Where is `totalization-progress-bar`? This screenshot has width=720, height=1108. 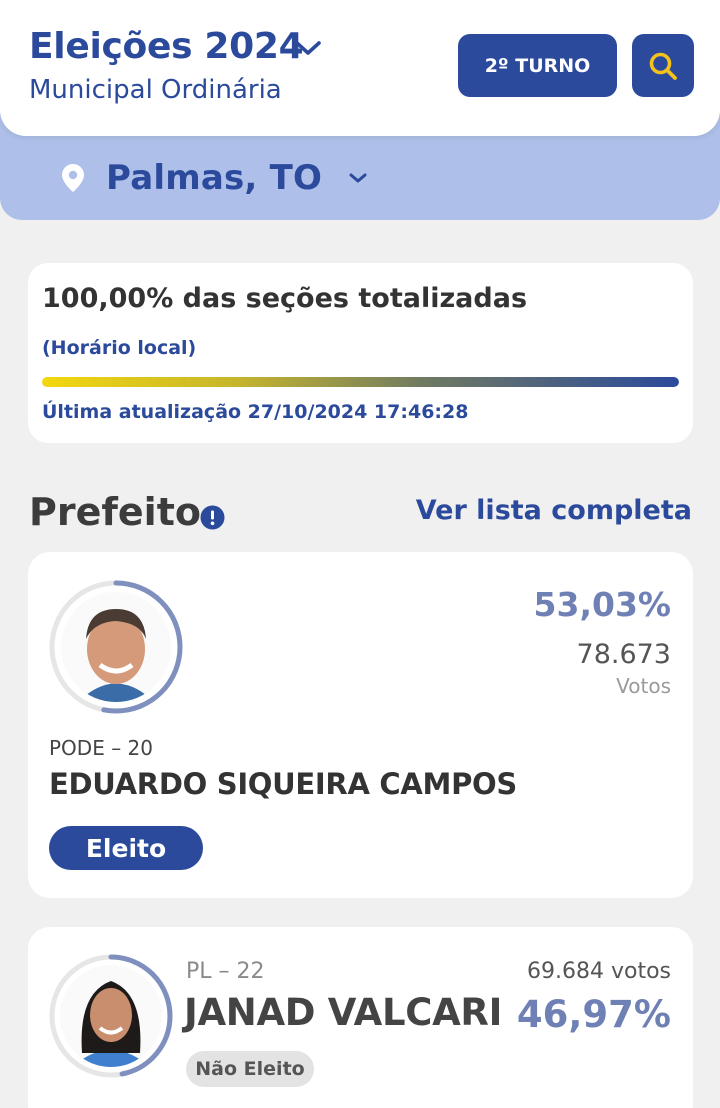
totalization-progress-bar is located at coordinates (360, 382).